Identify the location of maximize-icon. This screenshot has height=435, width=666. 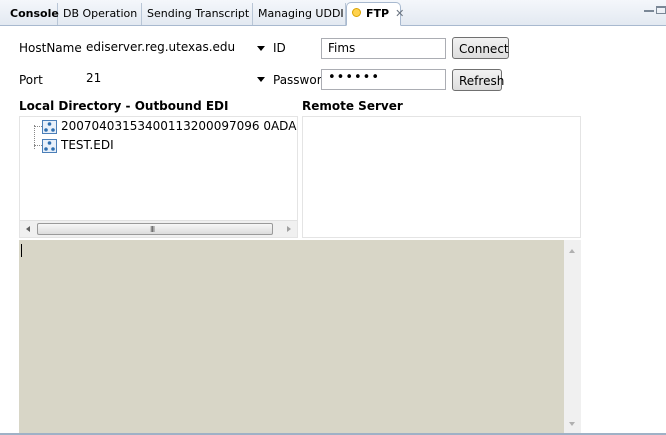
(661, 10).